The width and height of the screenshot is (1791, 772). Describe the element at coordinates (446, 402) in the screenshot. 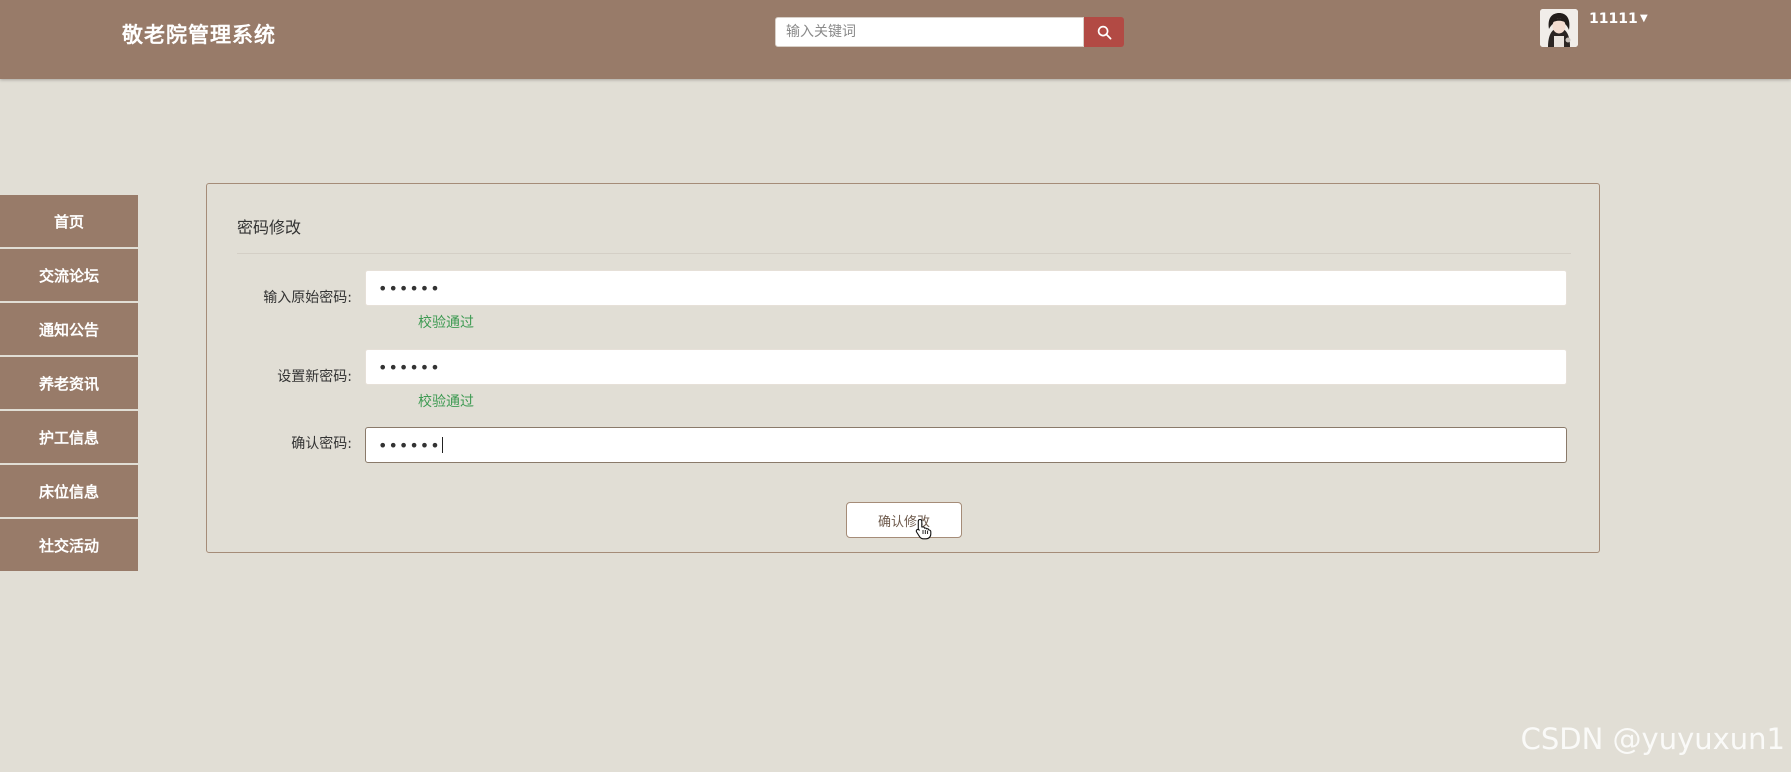

I see `new-password-hint: 校验通过` at that location.